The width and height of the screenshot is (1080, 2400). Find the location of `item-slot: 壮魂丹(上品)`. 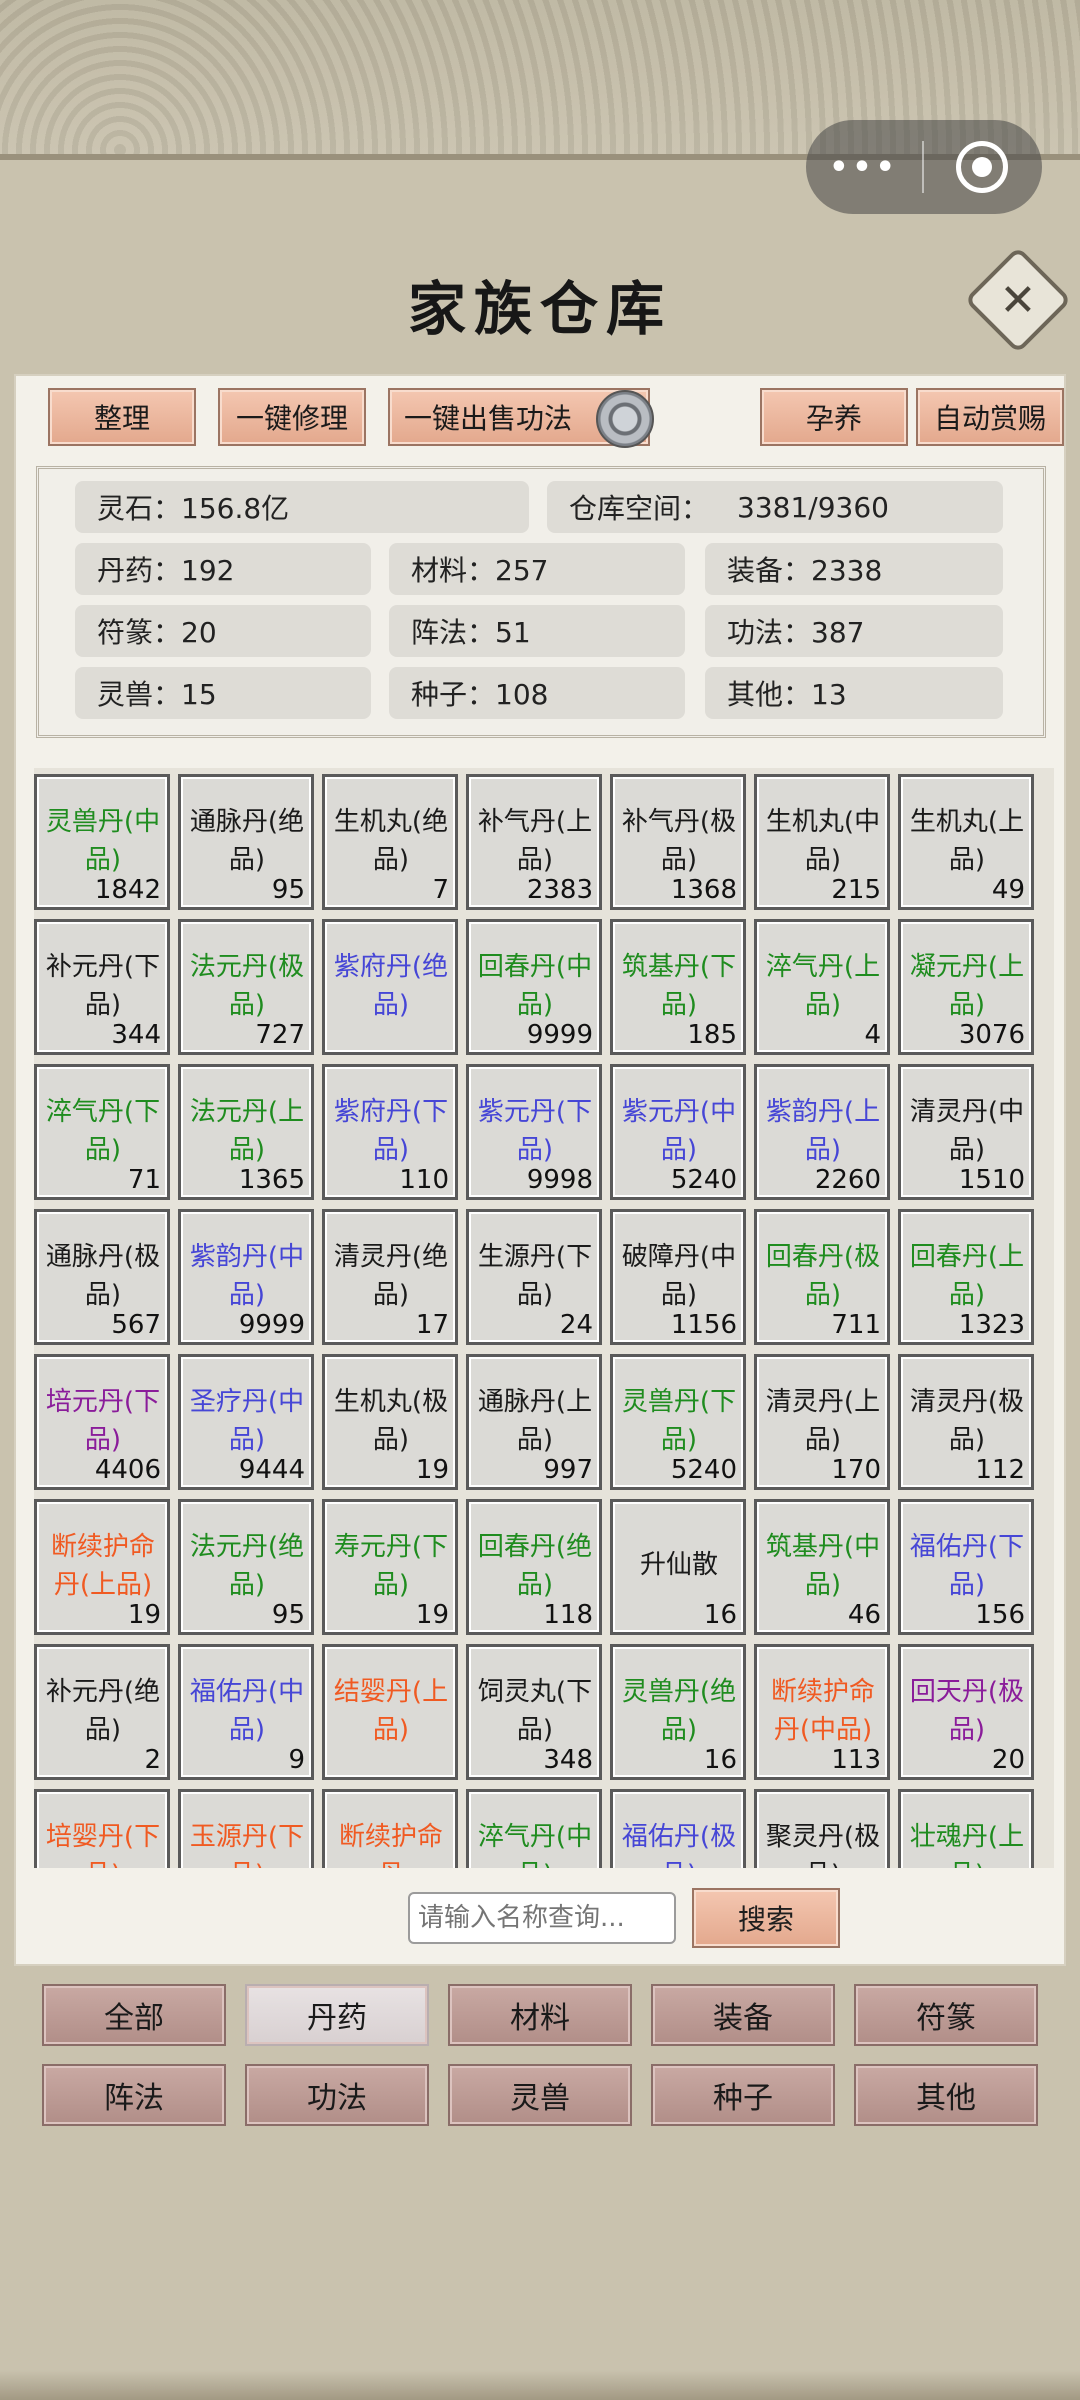

item-slot: 壮魂丹(上品) is located at coordinates (966, 1828).